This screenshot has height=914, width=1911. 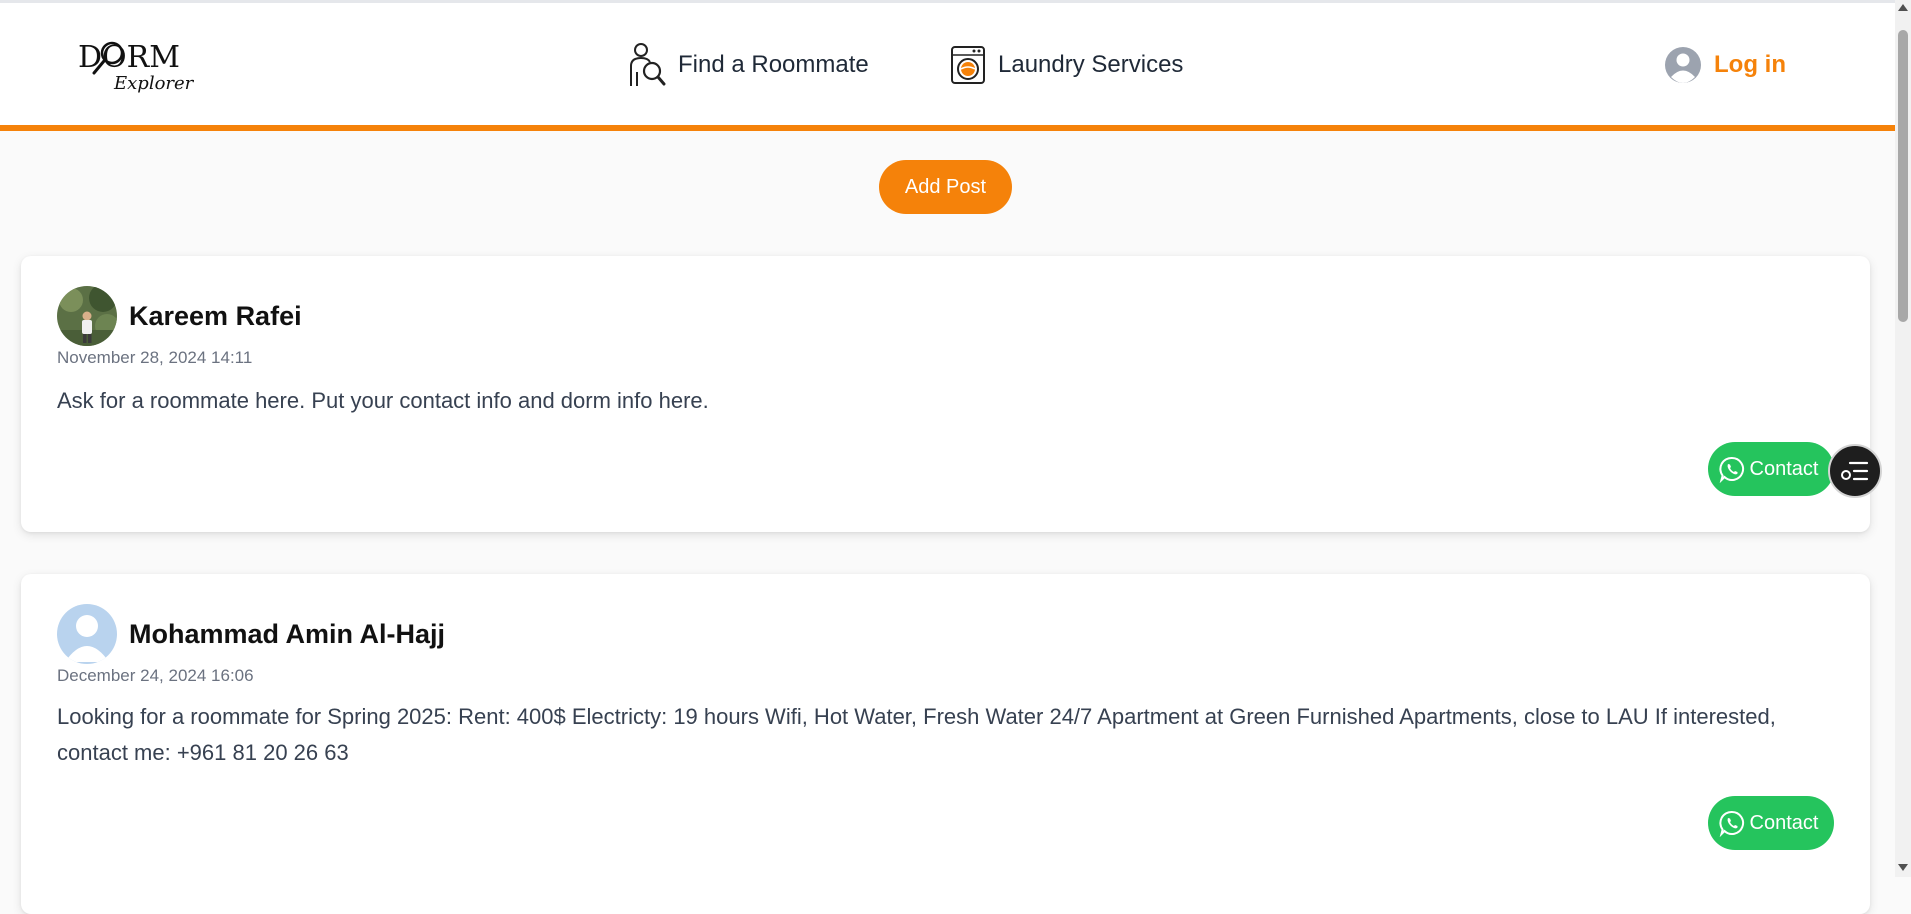 What do you see at coordinates (968, 65) in the screenshot?
I see `washing-machine-icon` at bounding box center [968, 65].